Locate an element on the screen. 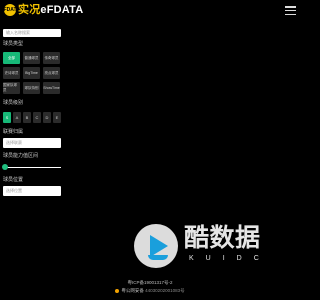 This screenshot has width=320, height=300. rarity-c: C is located at coordinates (37, 117).